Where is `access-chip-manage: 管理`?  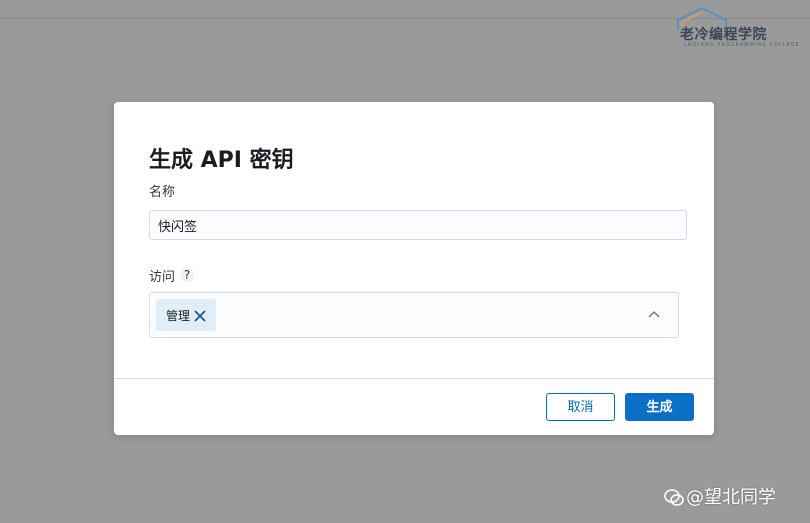 access-chip-manage: 管理 is located at coordinates (186, 315).